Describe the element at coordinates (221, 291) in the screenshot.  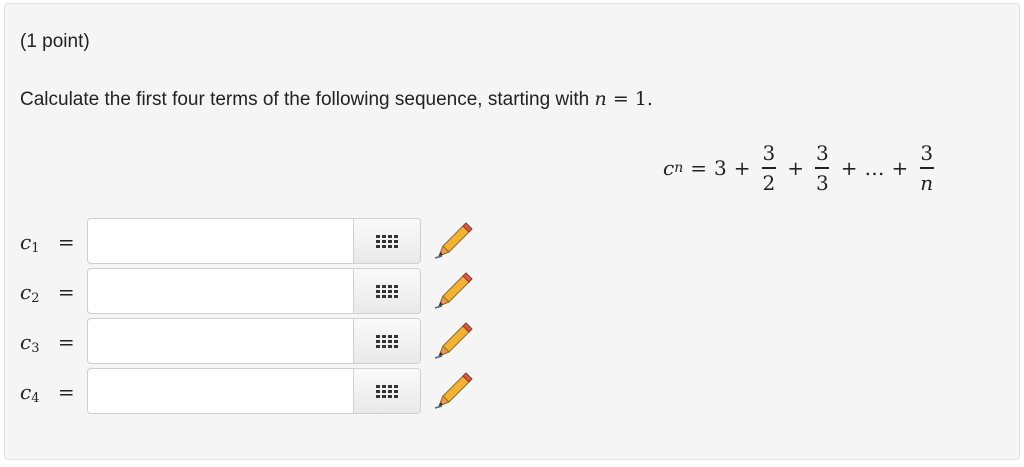
I see `answer-input-c2` at that location.